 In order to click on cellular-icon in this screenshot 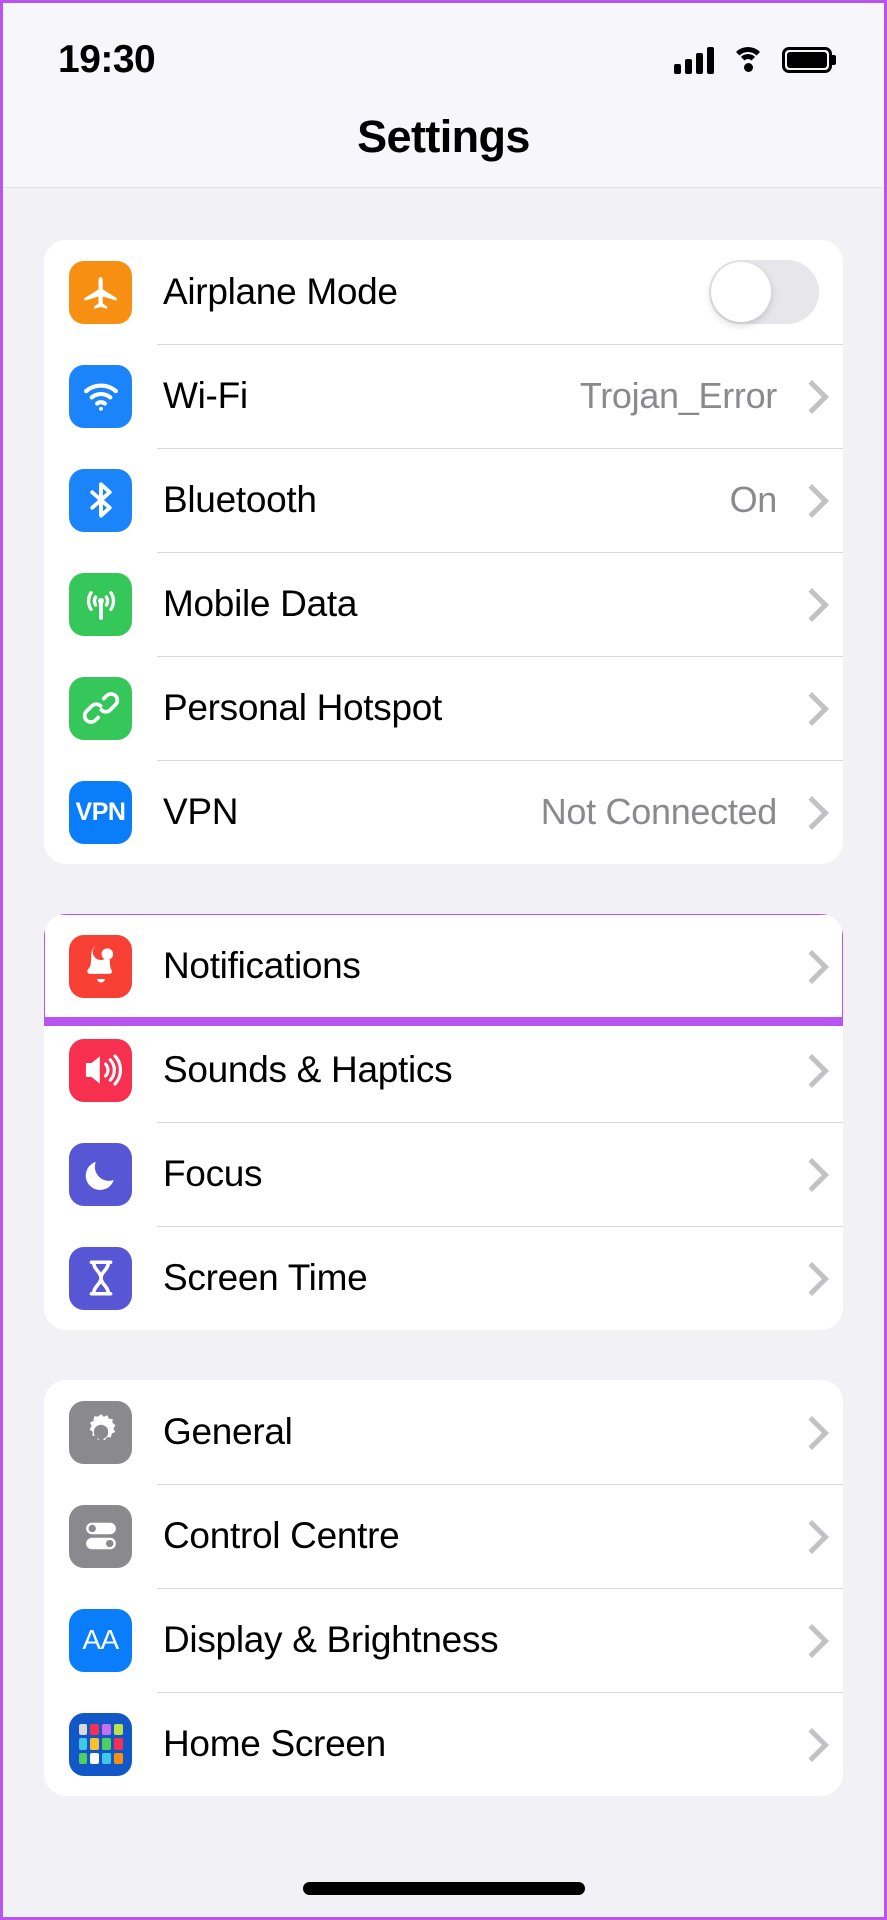, I will do `click(100, 604)`.